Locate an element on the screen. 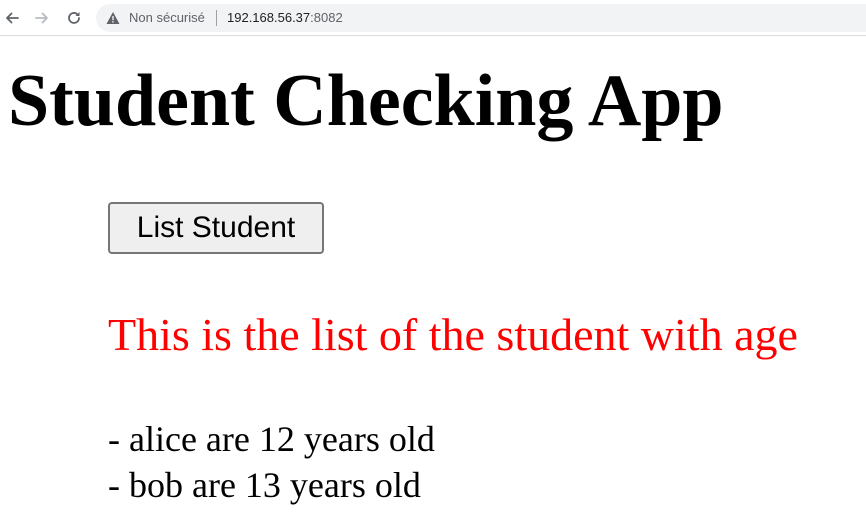 This screenshot has width=866, height=517. address-bar-divider is located at coordinates (216, 18).